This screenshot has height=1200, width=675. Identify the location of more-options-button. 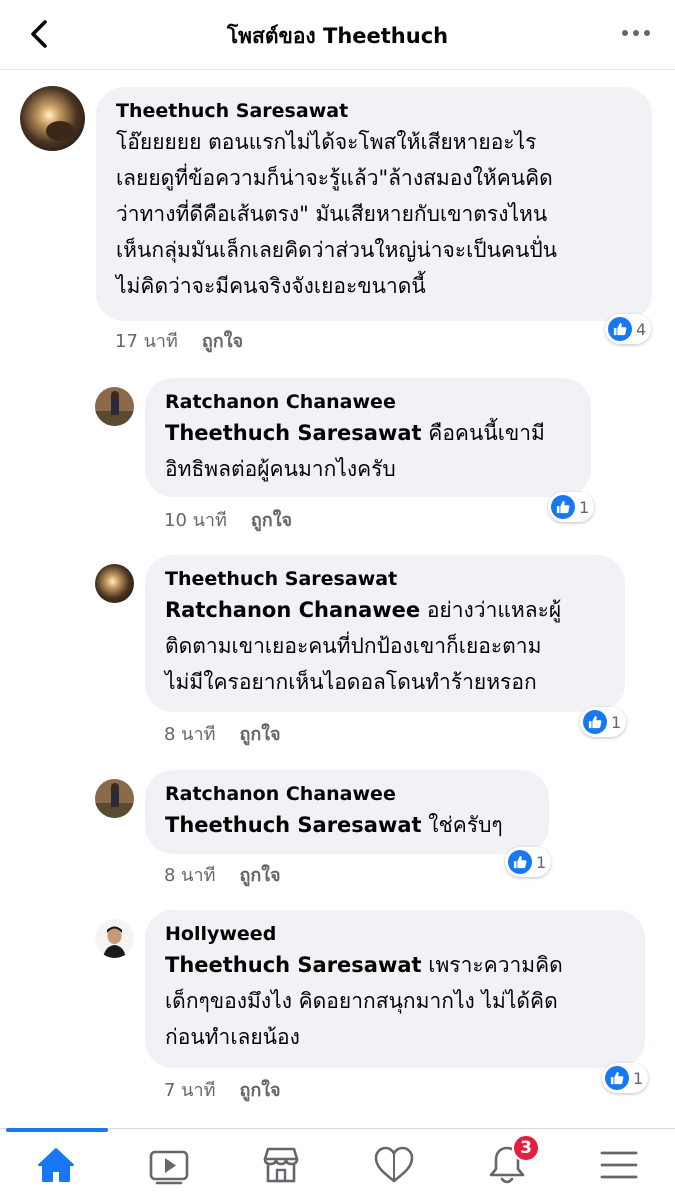
(636, 33).